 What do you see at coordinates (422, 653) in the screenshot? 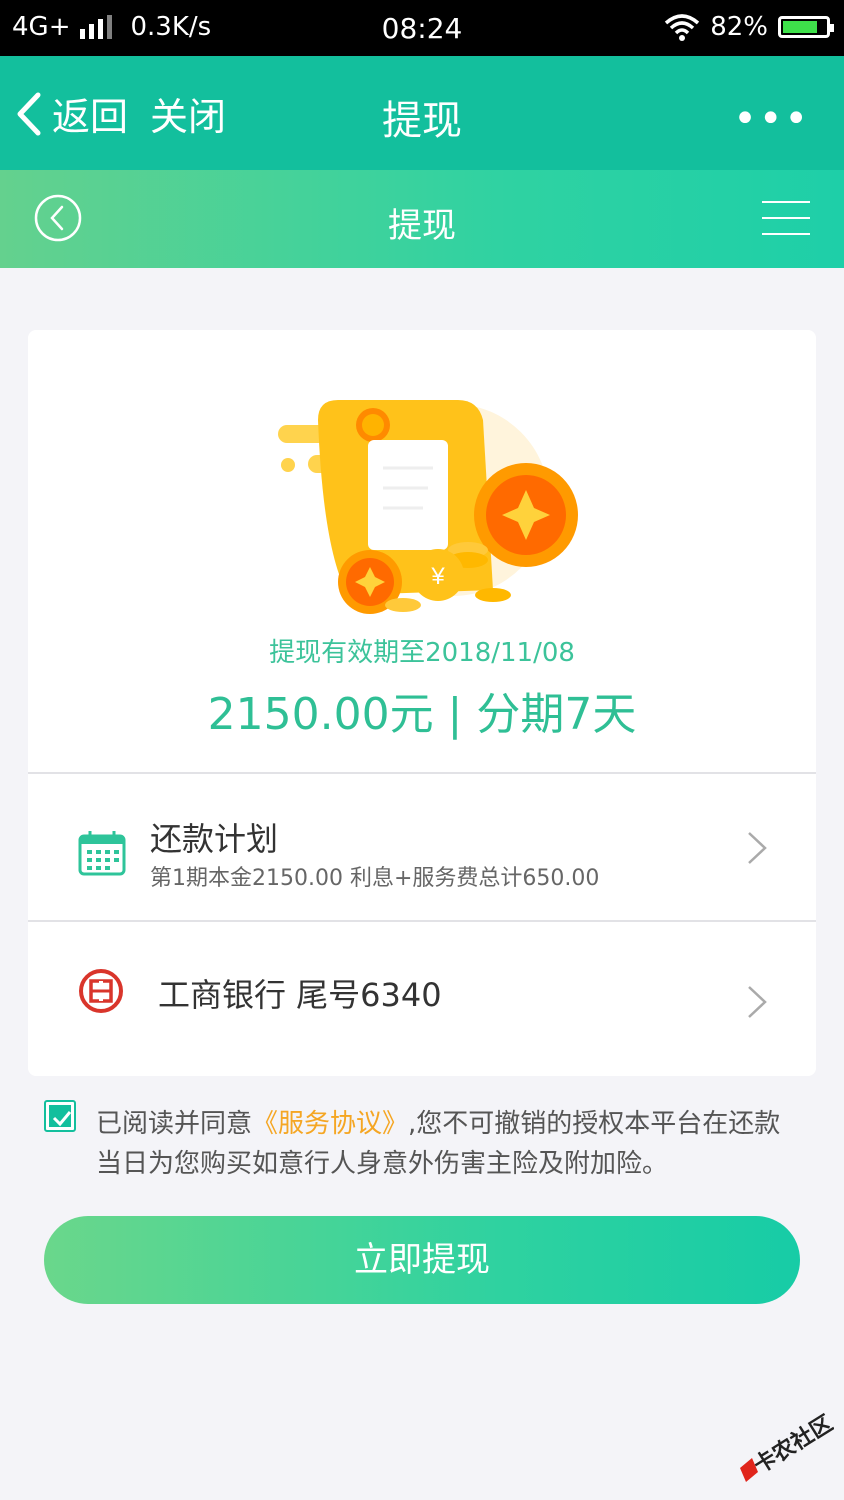
I see `validity-text: 提现有效期至2018/11/08` at bounding box center [422, 653].